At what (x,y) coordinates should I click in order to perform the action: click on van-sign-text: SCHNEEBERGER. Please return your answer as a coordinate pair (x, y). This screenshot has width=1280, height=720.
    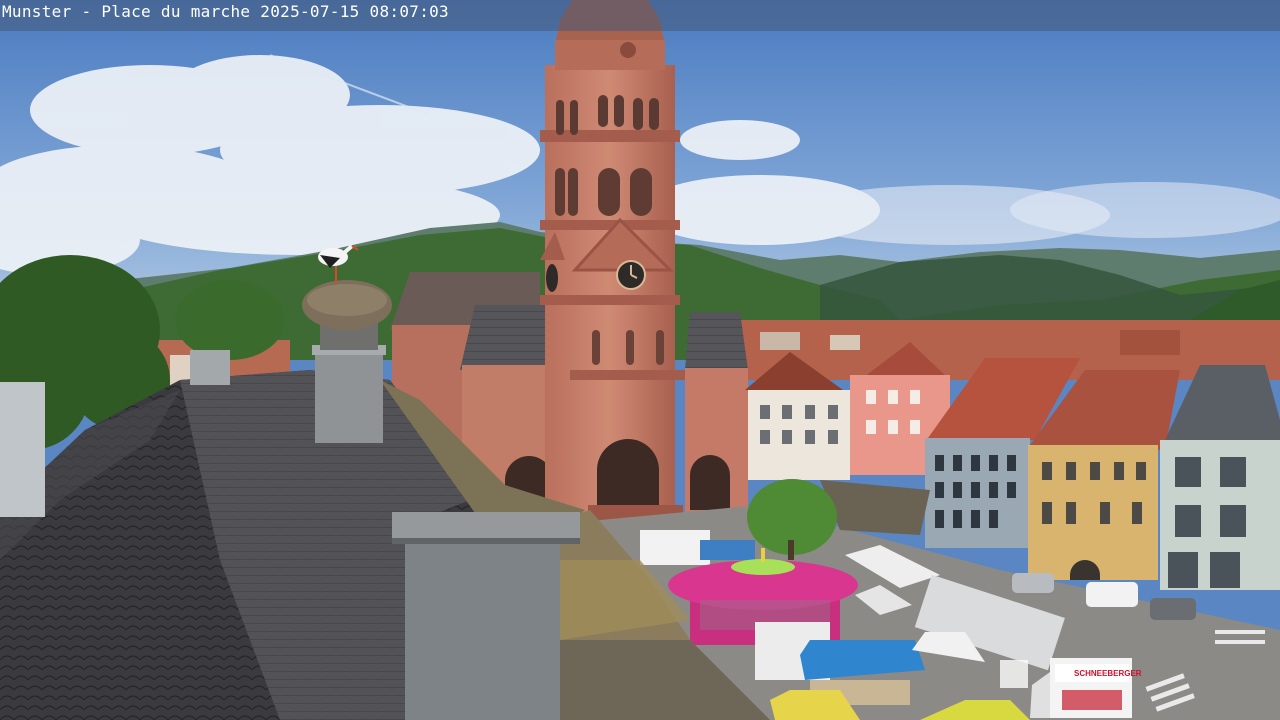
    Looking at the image, I should click on (1108, 673).